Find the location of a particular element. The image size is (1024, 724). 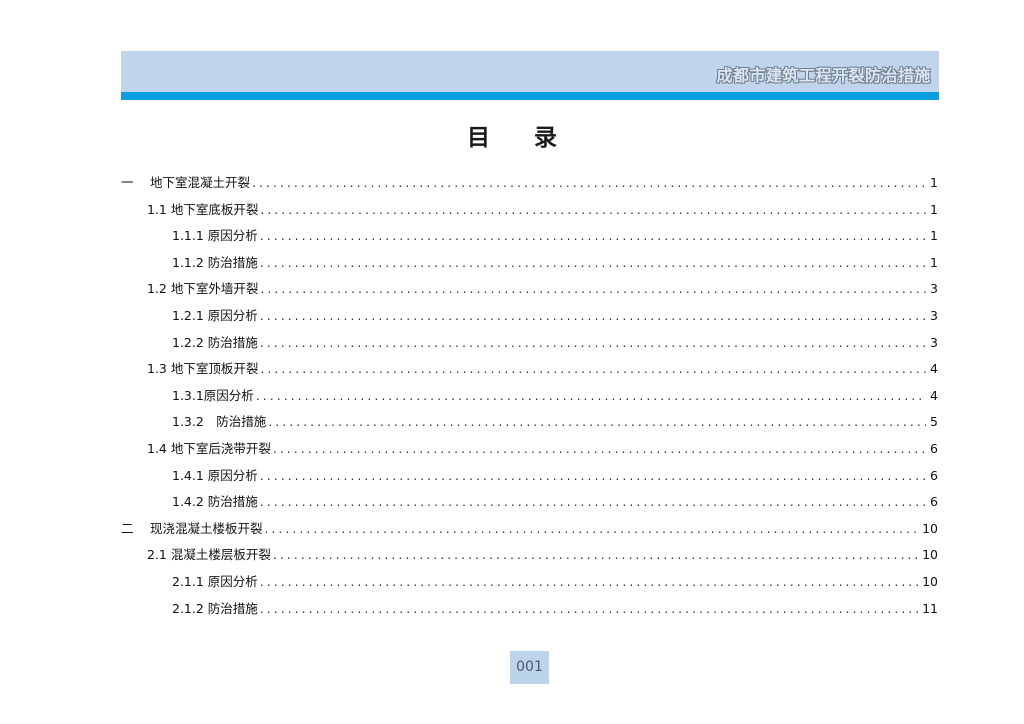

header-accent-bar is located at coordinates (530, 96).